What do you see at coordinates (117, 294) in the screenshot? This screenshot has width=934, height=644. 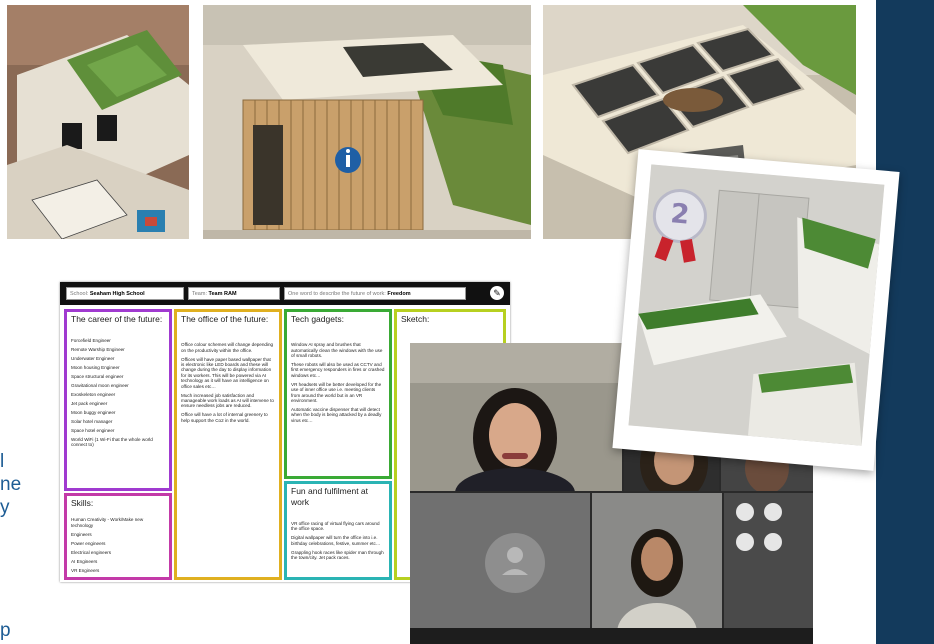 I see `school-value: Seaham High School` at bounding box center [117, 294].